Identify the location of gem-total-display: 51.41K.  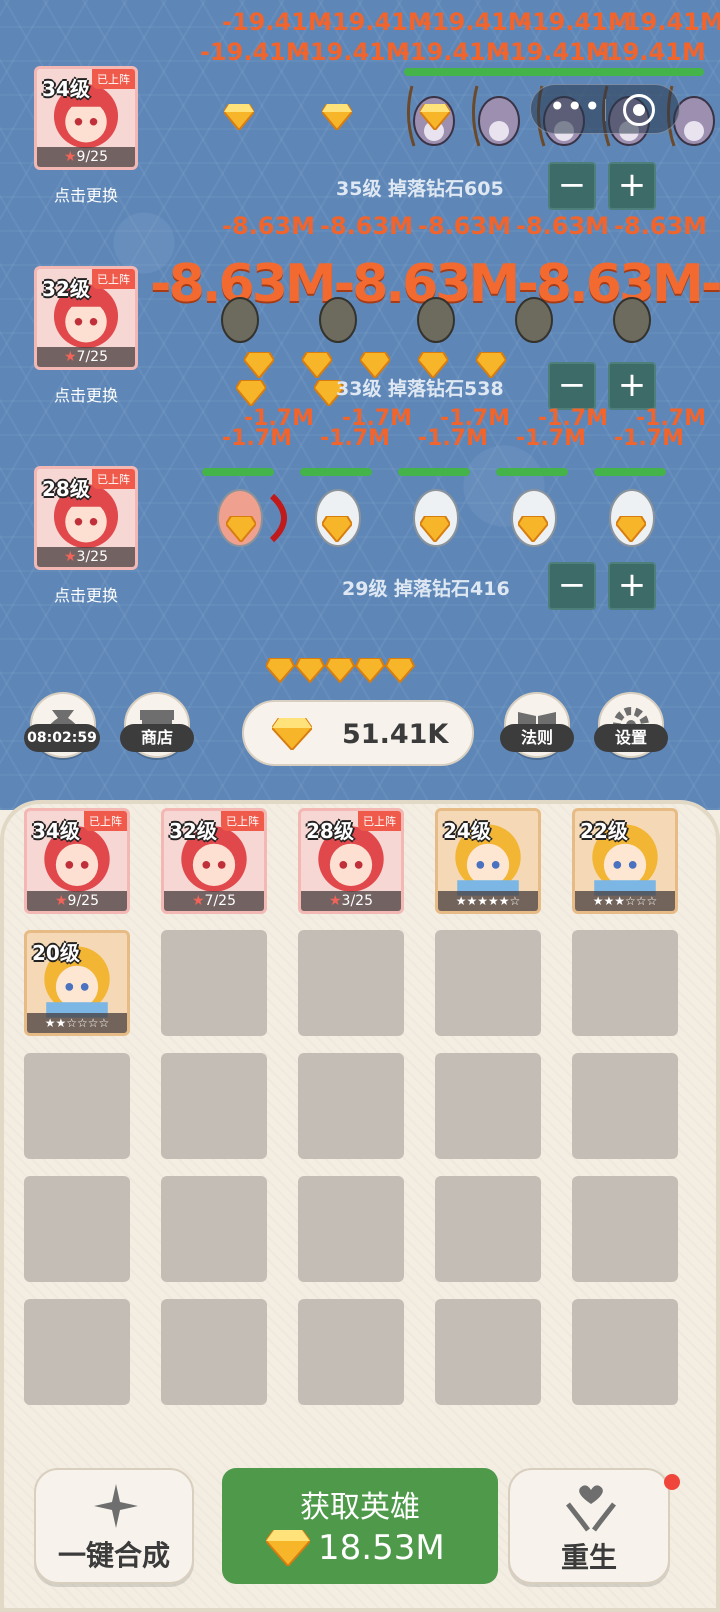
(358, 733).